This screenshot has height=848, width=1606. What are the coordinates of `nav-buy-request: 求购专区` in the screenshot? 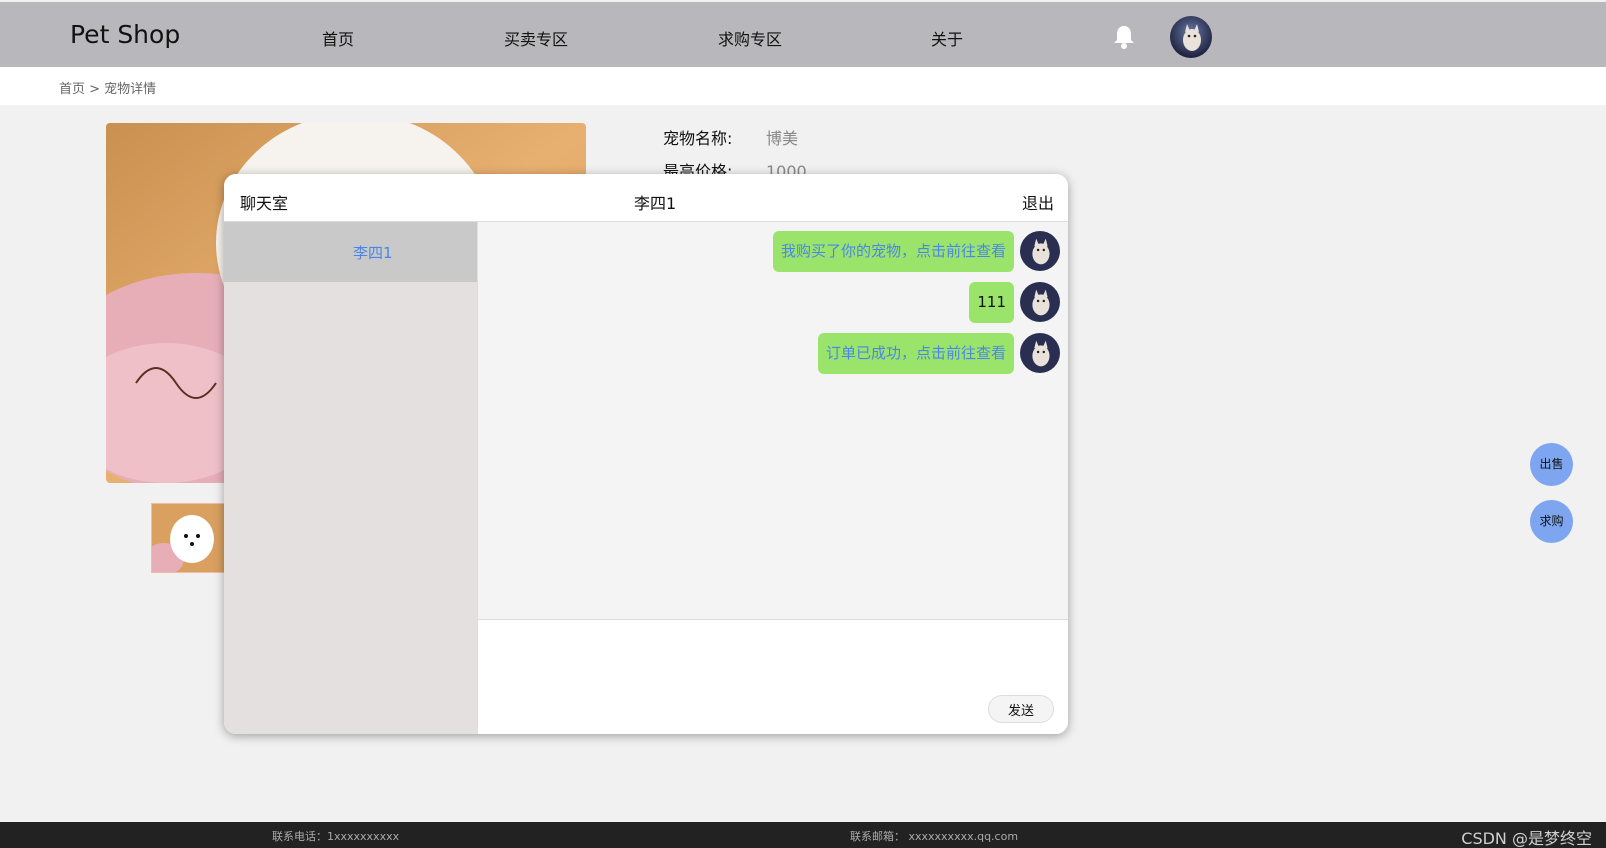 It's located at (750, 38).